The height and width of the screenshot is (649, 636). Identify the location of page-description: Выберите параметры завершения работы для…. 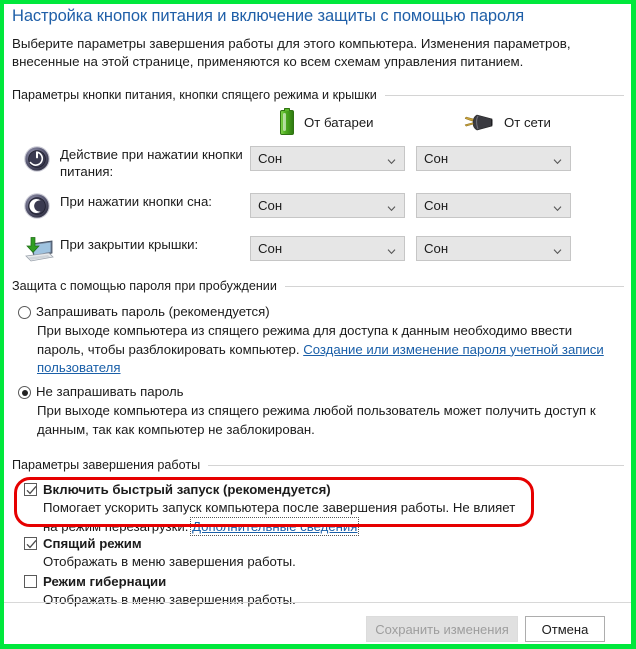
(291, 52).